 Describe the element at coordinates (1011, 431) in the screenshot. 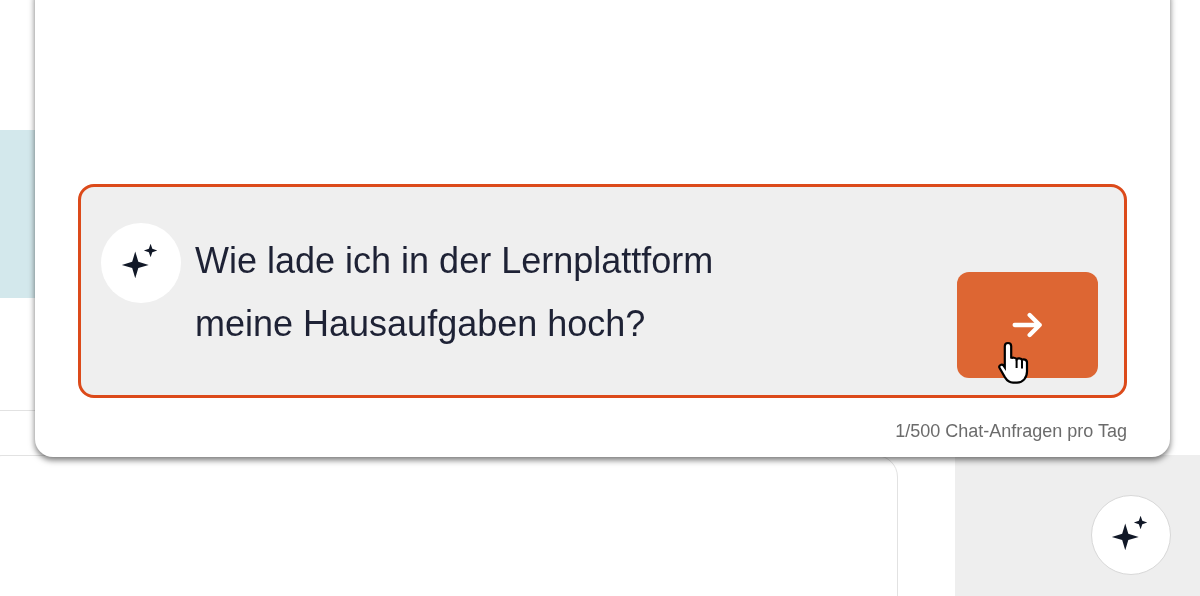

I see `usage-counter: 1/500 Chat-Anfragen pro Tag` at that location.